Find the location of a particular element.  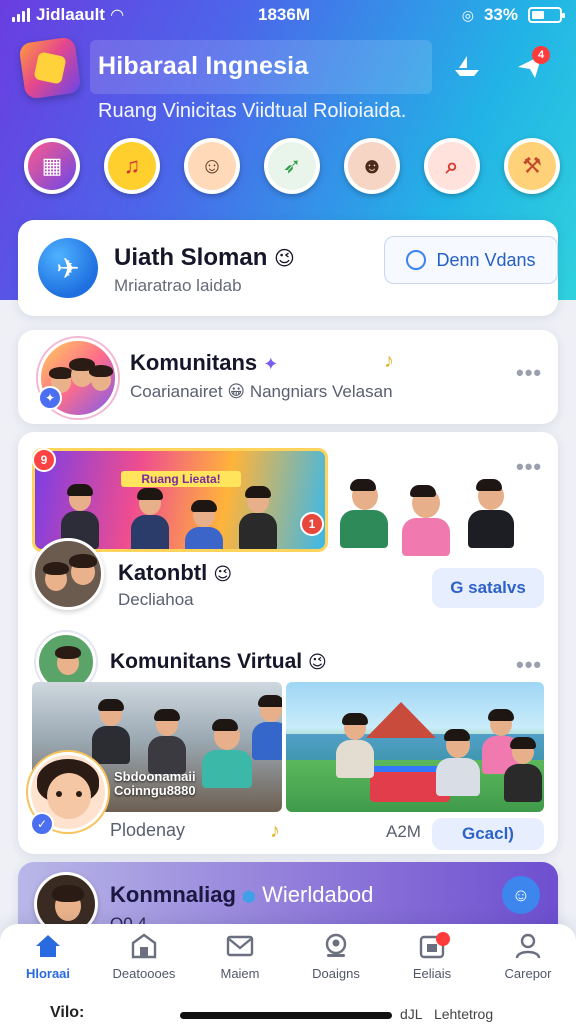

post-one-name: Katonbtl 😉 is located at coordinates (175, 573).